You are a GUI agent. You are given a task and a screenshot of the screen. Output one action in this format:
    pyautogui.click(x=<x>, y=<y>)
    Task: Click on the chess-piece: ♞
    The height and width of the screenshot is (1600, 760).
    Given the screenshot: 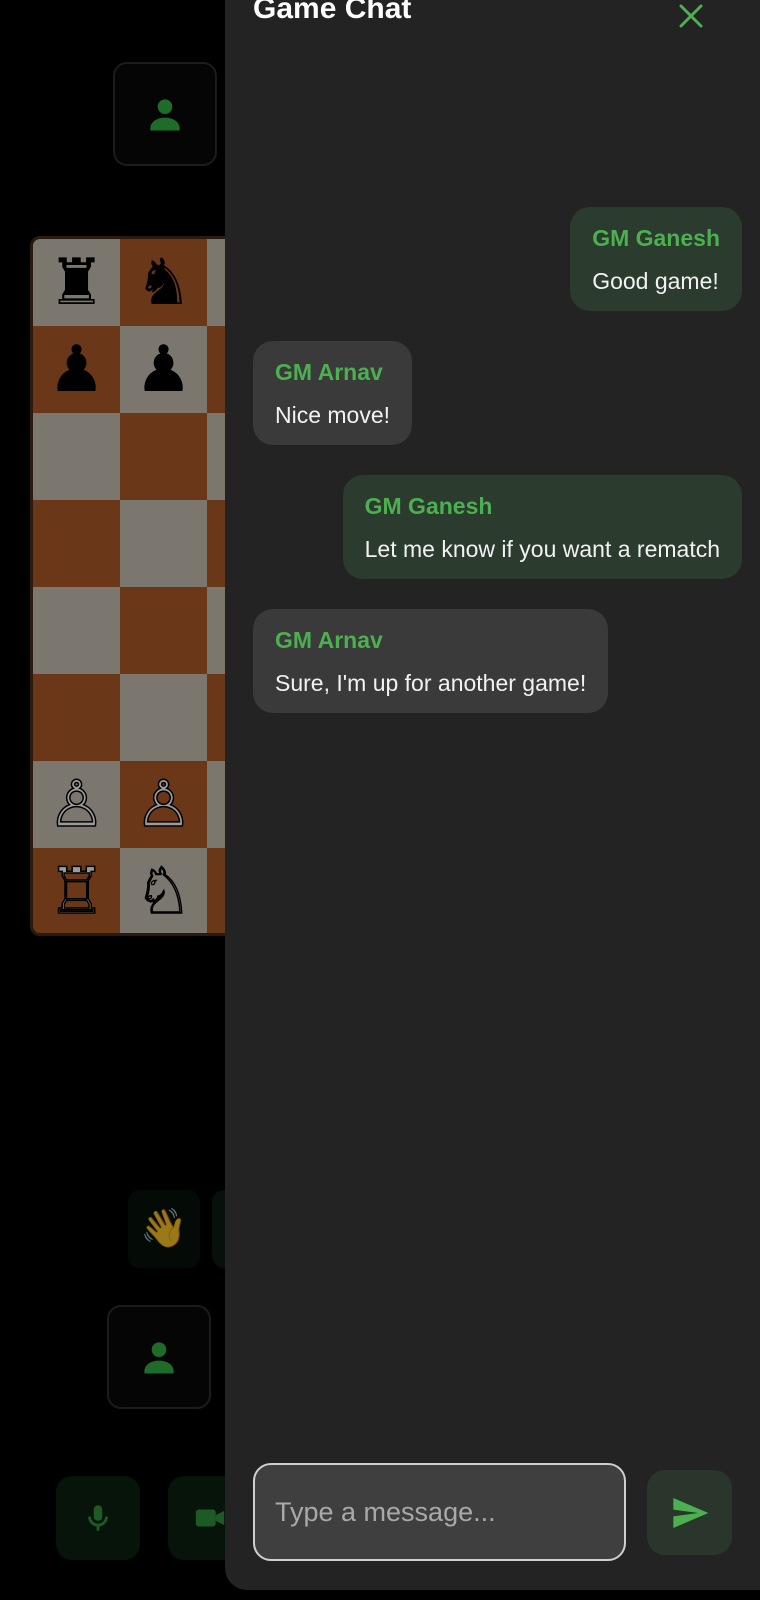 What is the action you would take?
    pyautogui.click(x=163, y=283)
    